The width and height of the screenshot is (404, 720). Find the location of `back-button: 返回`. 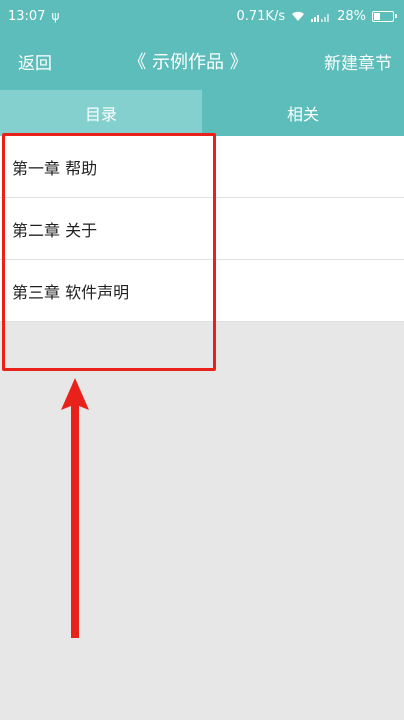

back-button: 返回 is located at coordinates (35, 61).